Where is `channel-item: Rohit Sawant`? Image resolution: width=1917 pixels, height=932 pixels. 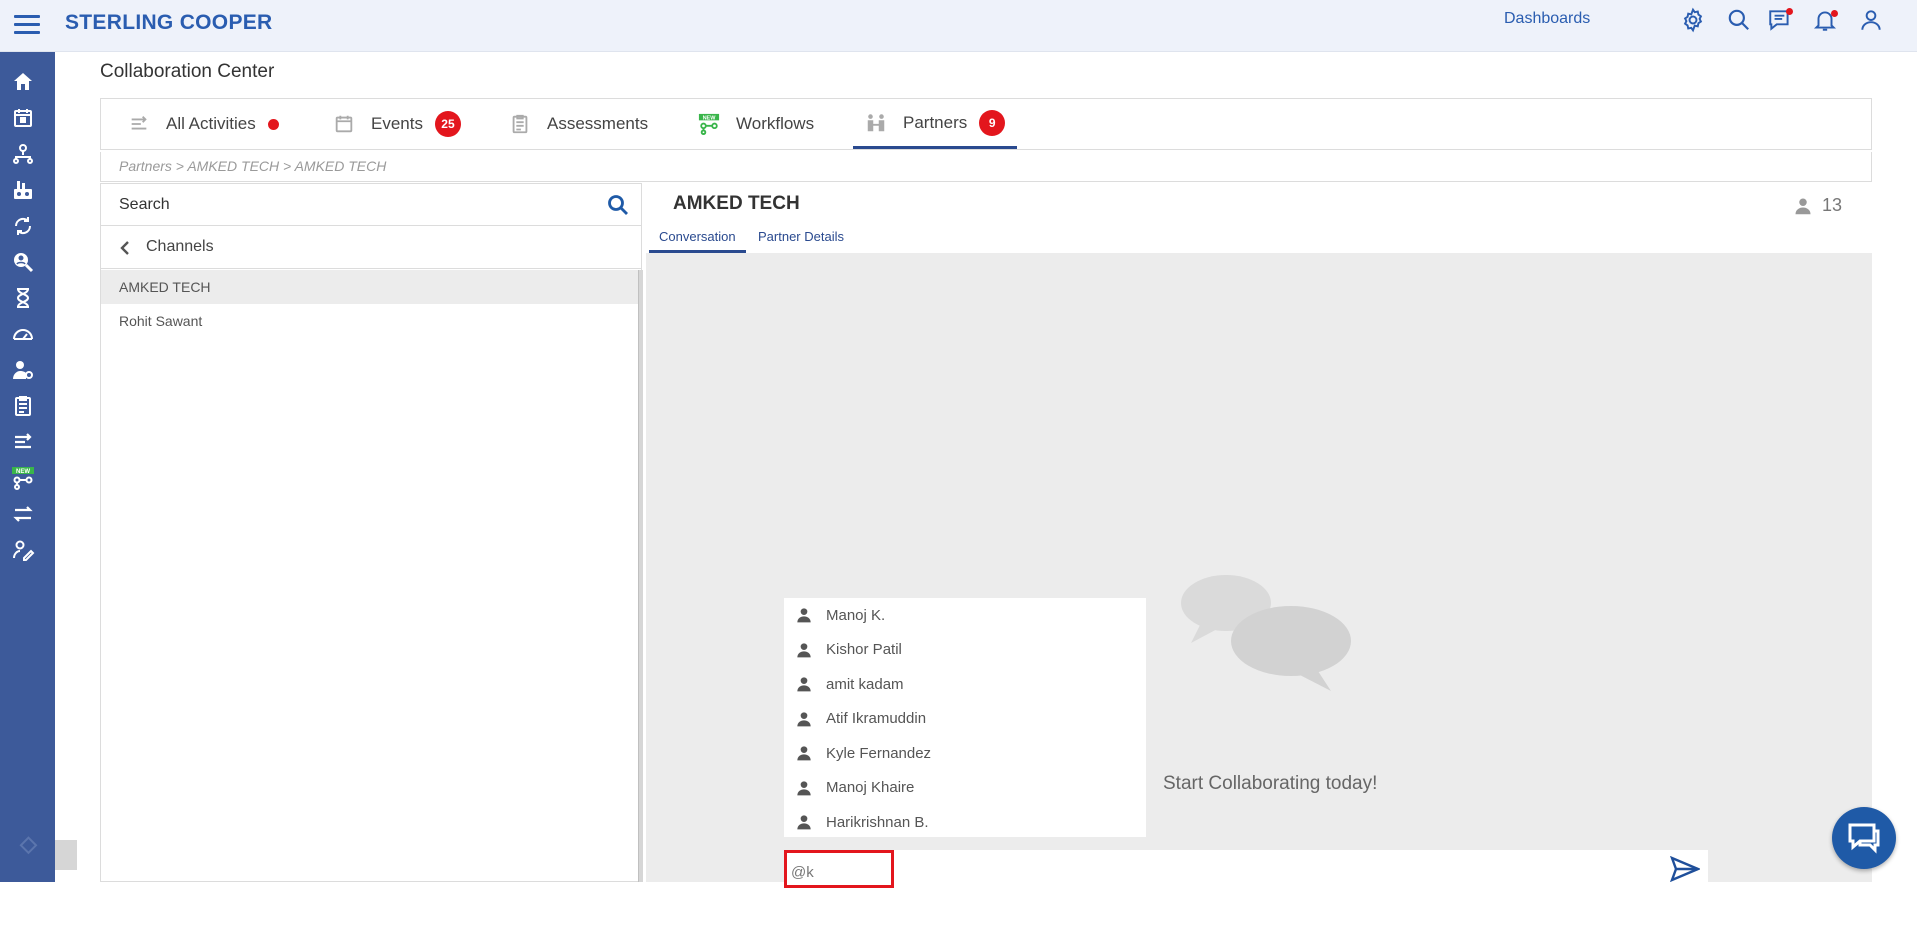 channel-item: Rohit Sawant is located at coordinates (369, 321).